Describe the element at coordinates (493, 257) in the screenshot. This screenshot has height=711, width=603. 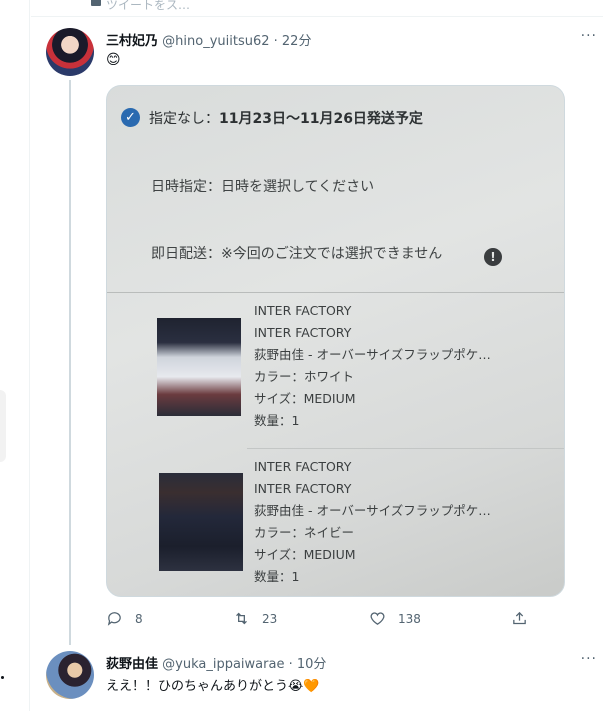
I see `exclamation-icon: !` at that location.